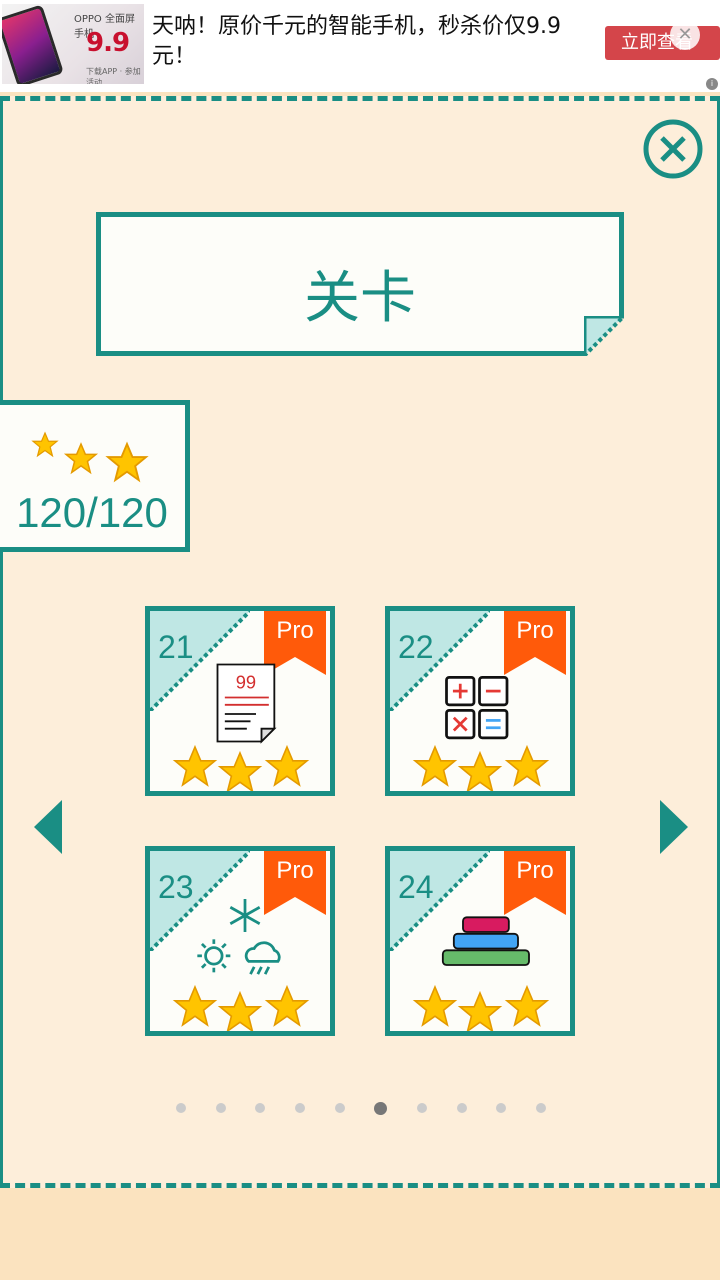 This screenshot has width=720, height=1280. I want to click on level-card-23: 23 Pro, so click(240, 941).